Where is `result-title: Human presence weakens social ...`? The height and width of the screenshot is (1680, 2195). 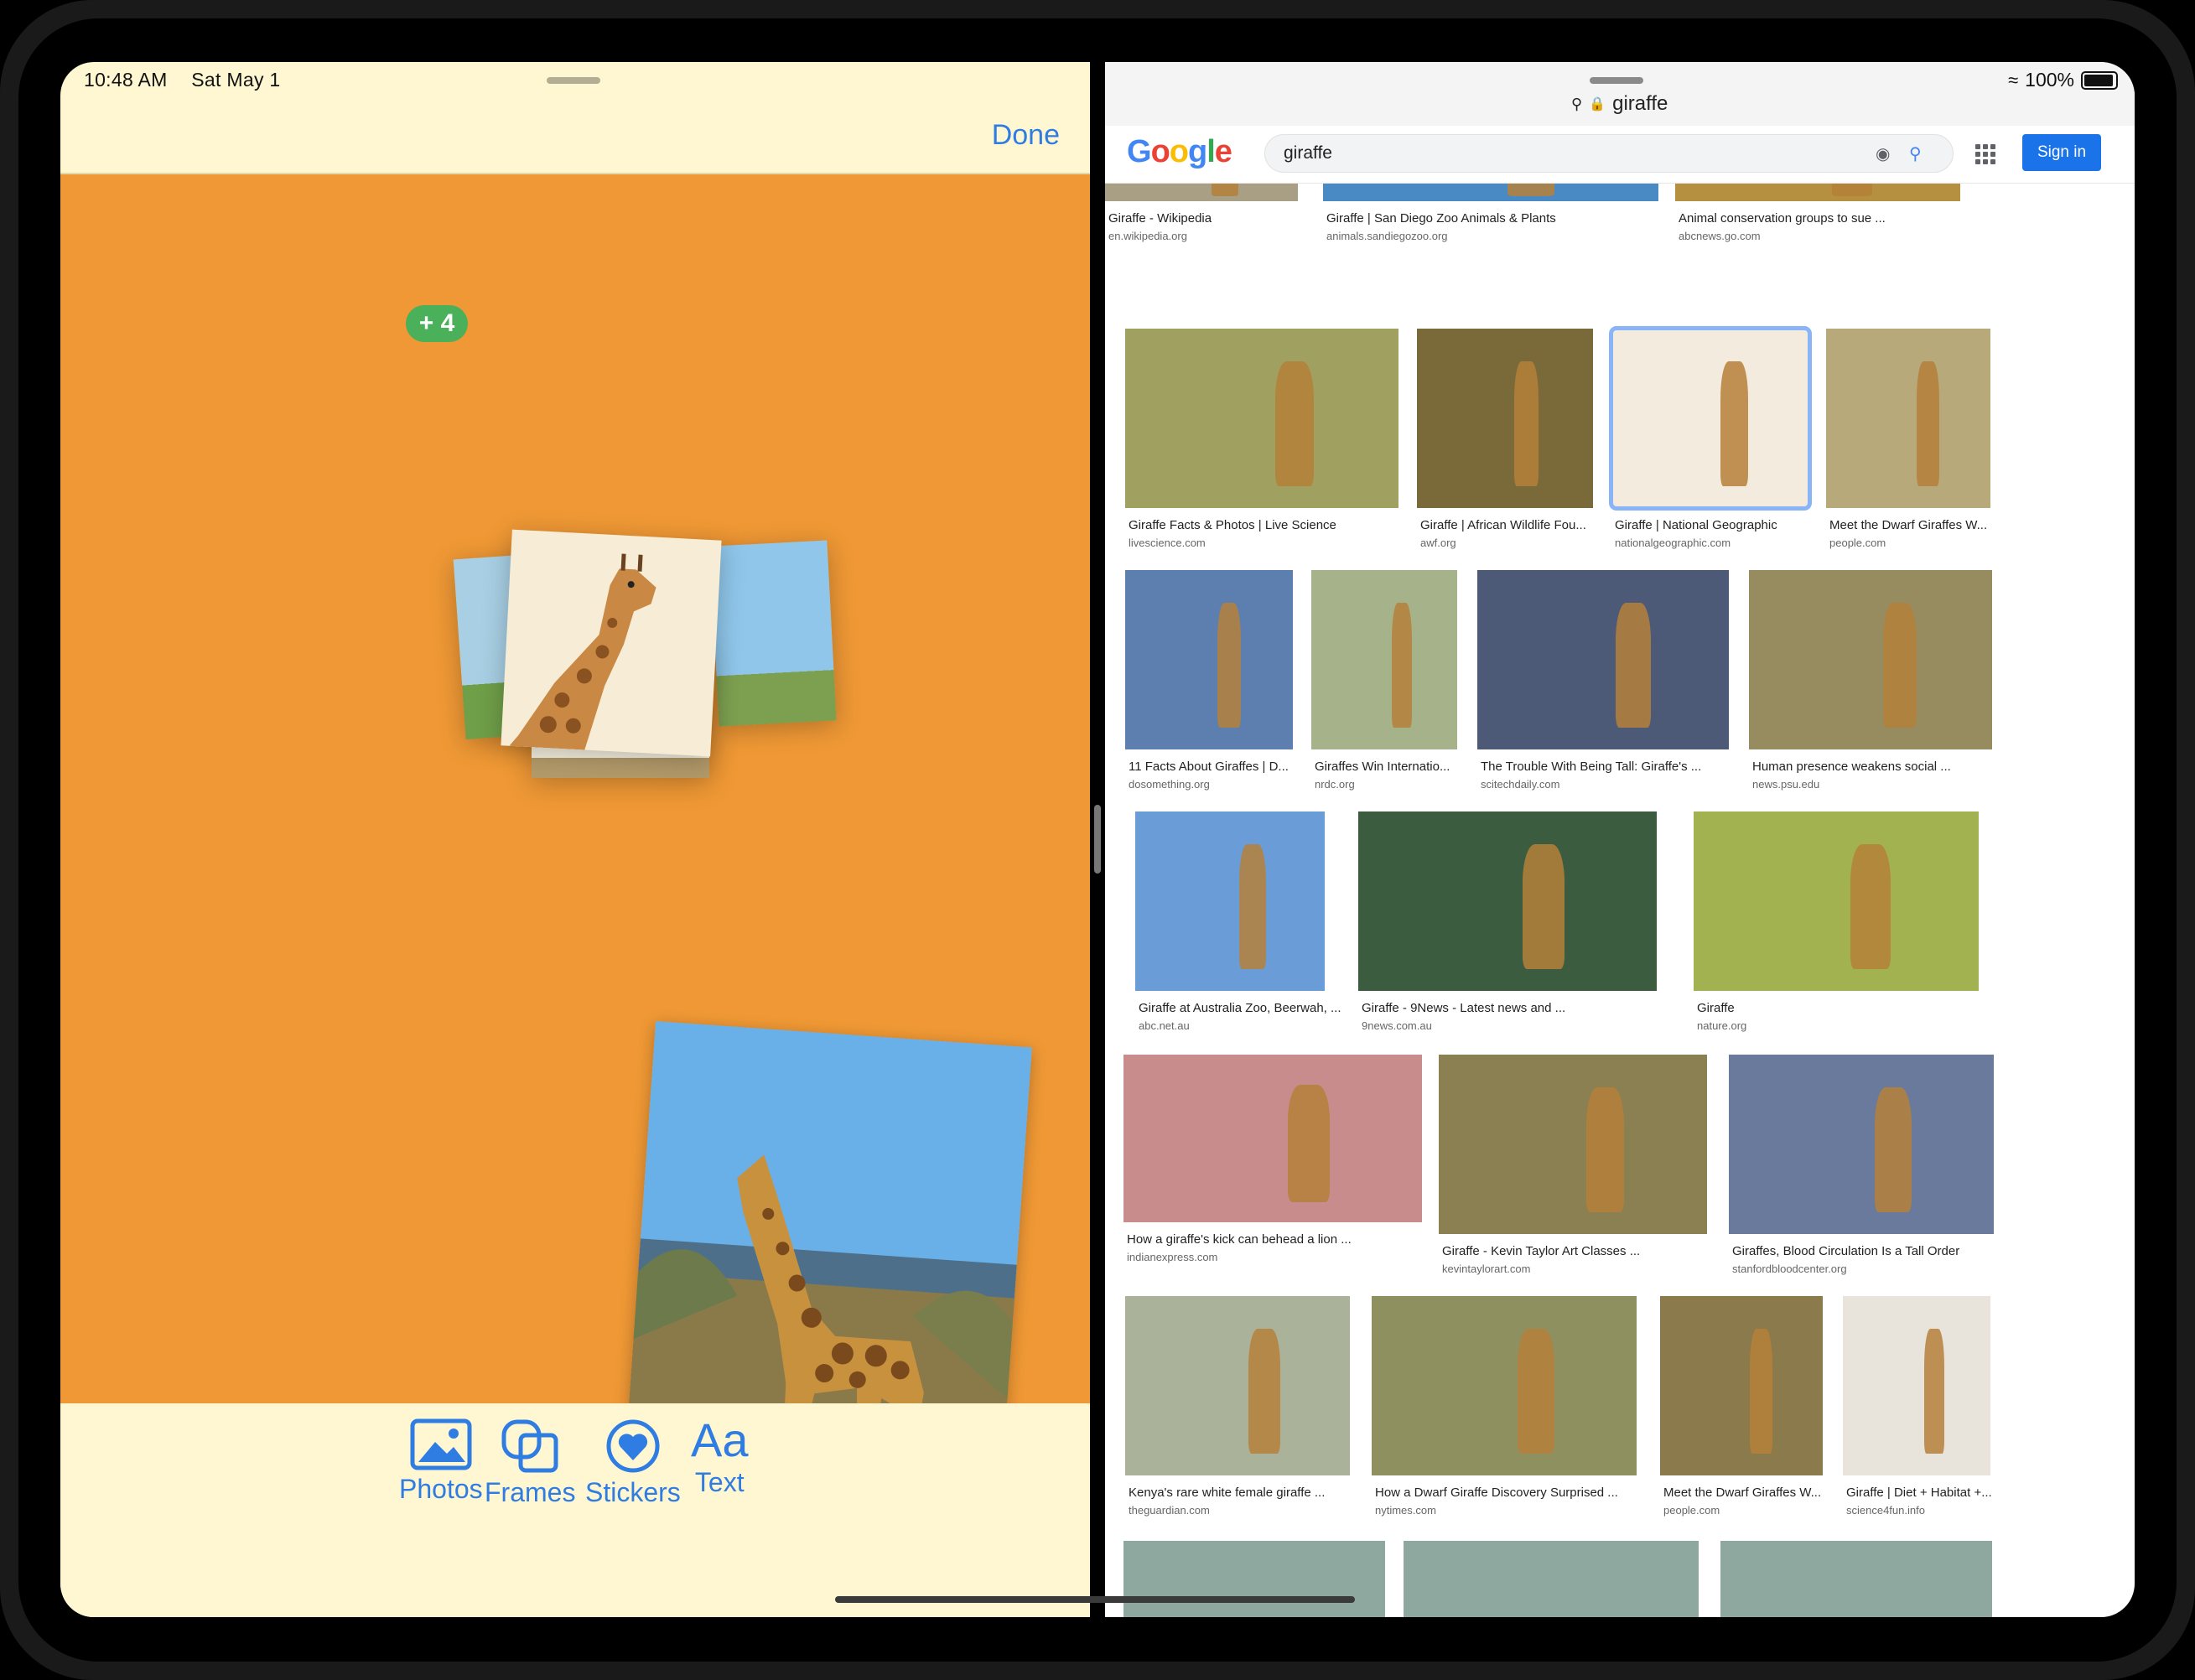 result-title: Human presence weakens social ... is located at coordinates (1851, 767).